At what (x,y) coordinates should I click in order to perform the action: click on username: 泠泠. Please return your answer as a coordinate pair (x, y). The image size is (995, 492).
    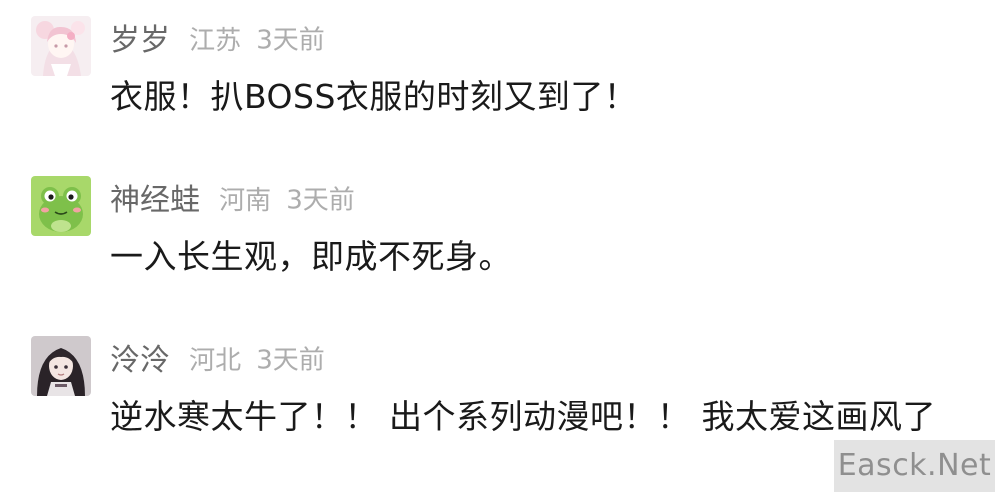
    Looking at the image, I should click on (140, 360).